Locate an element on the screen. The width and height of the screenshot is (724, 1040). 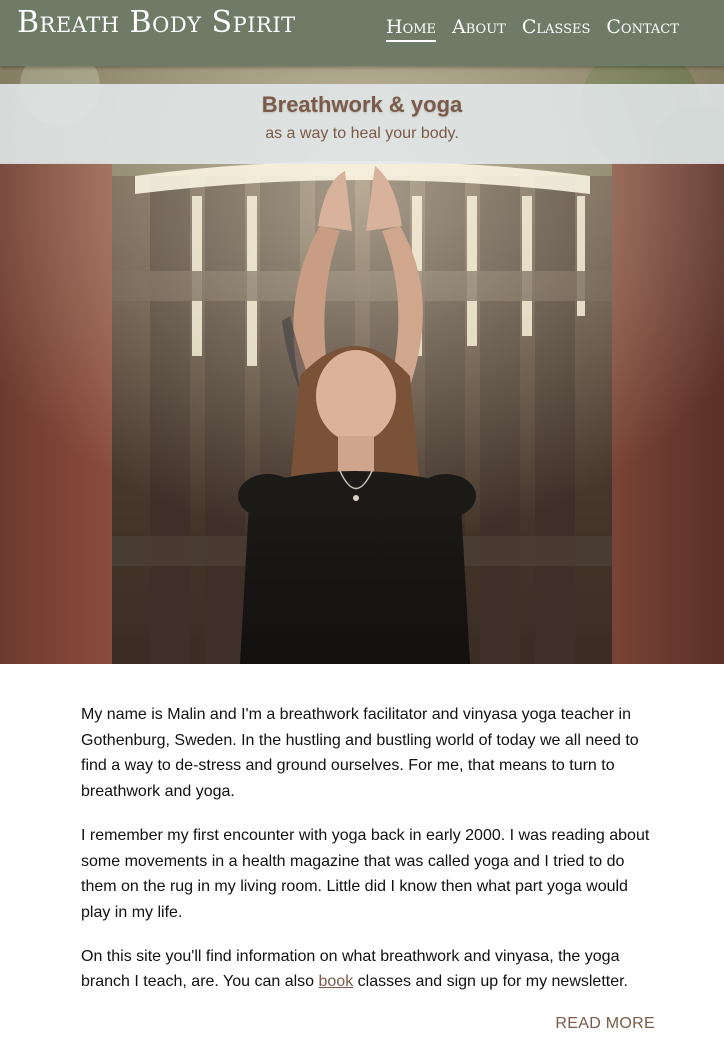
book-link: book is located at coordinates (336, 981).